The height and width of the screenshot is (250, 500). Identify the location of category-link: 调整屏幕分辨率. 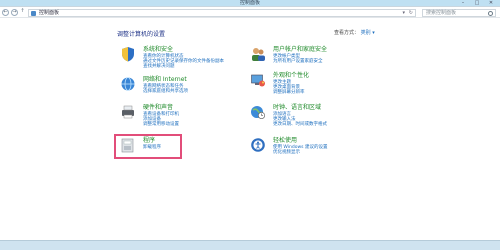
(289, 92).